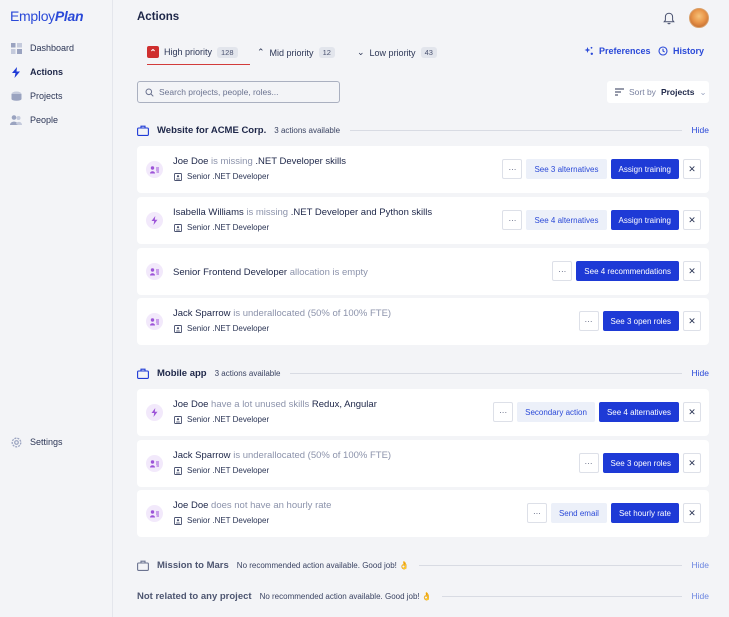 Image resolution: width=729 pixels, height=617 pixels. What do you see at coordinates (625, 51) in the screenshot?
I see `preferences-label: Preferences` at bounding box center [625, 51].